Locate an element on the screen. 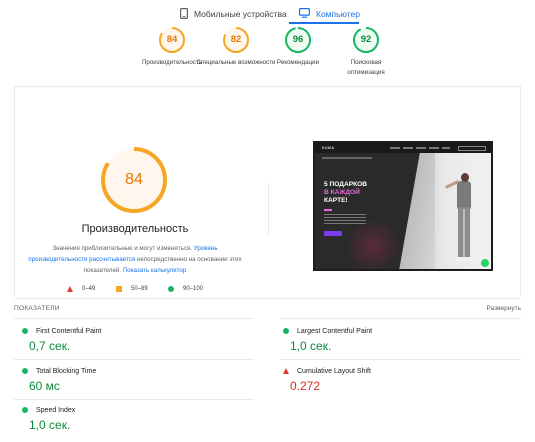 The height and width of the screenshot is (442, 535). score-label: Поисковая оптимизация is located at coordinates (366, 67).